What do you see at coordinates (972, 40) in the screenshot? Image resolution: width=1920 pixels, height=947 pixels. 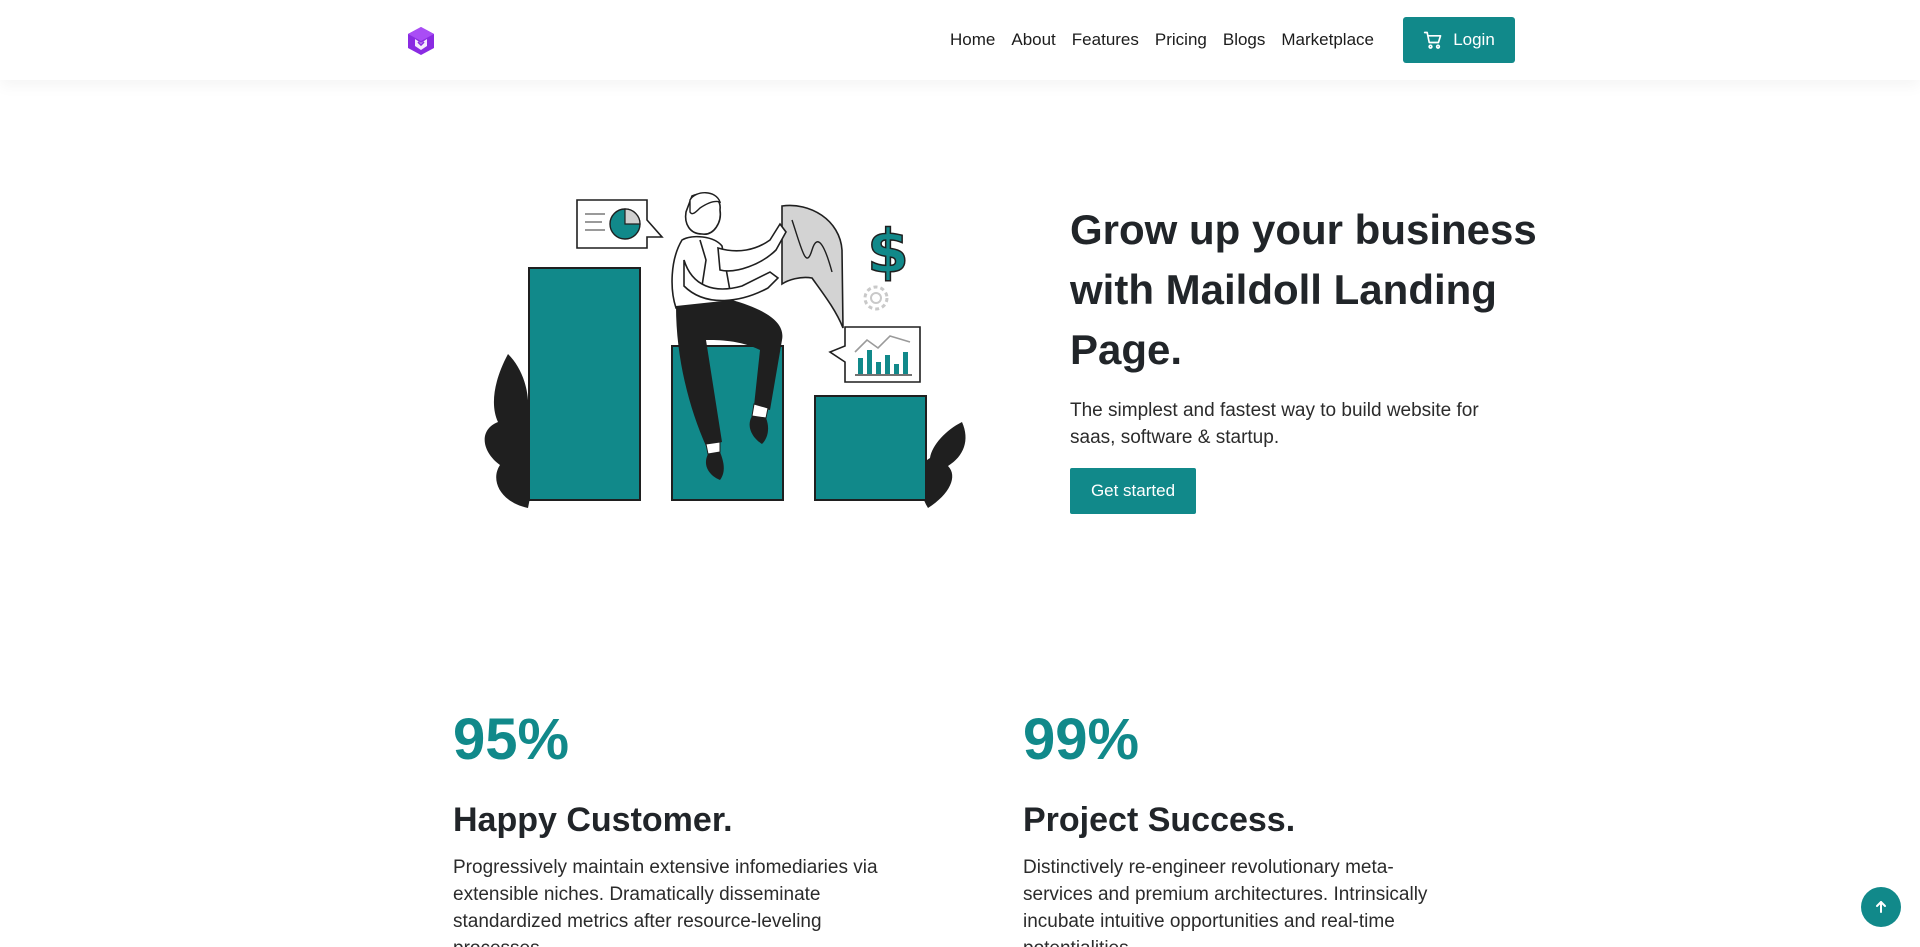 I see `nav-home: Home` at bounding box center [972, 40].